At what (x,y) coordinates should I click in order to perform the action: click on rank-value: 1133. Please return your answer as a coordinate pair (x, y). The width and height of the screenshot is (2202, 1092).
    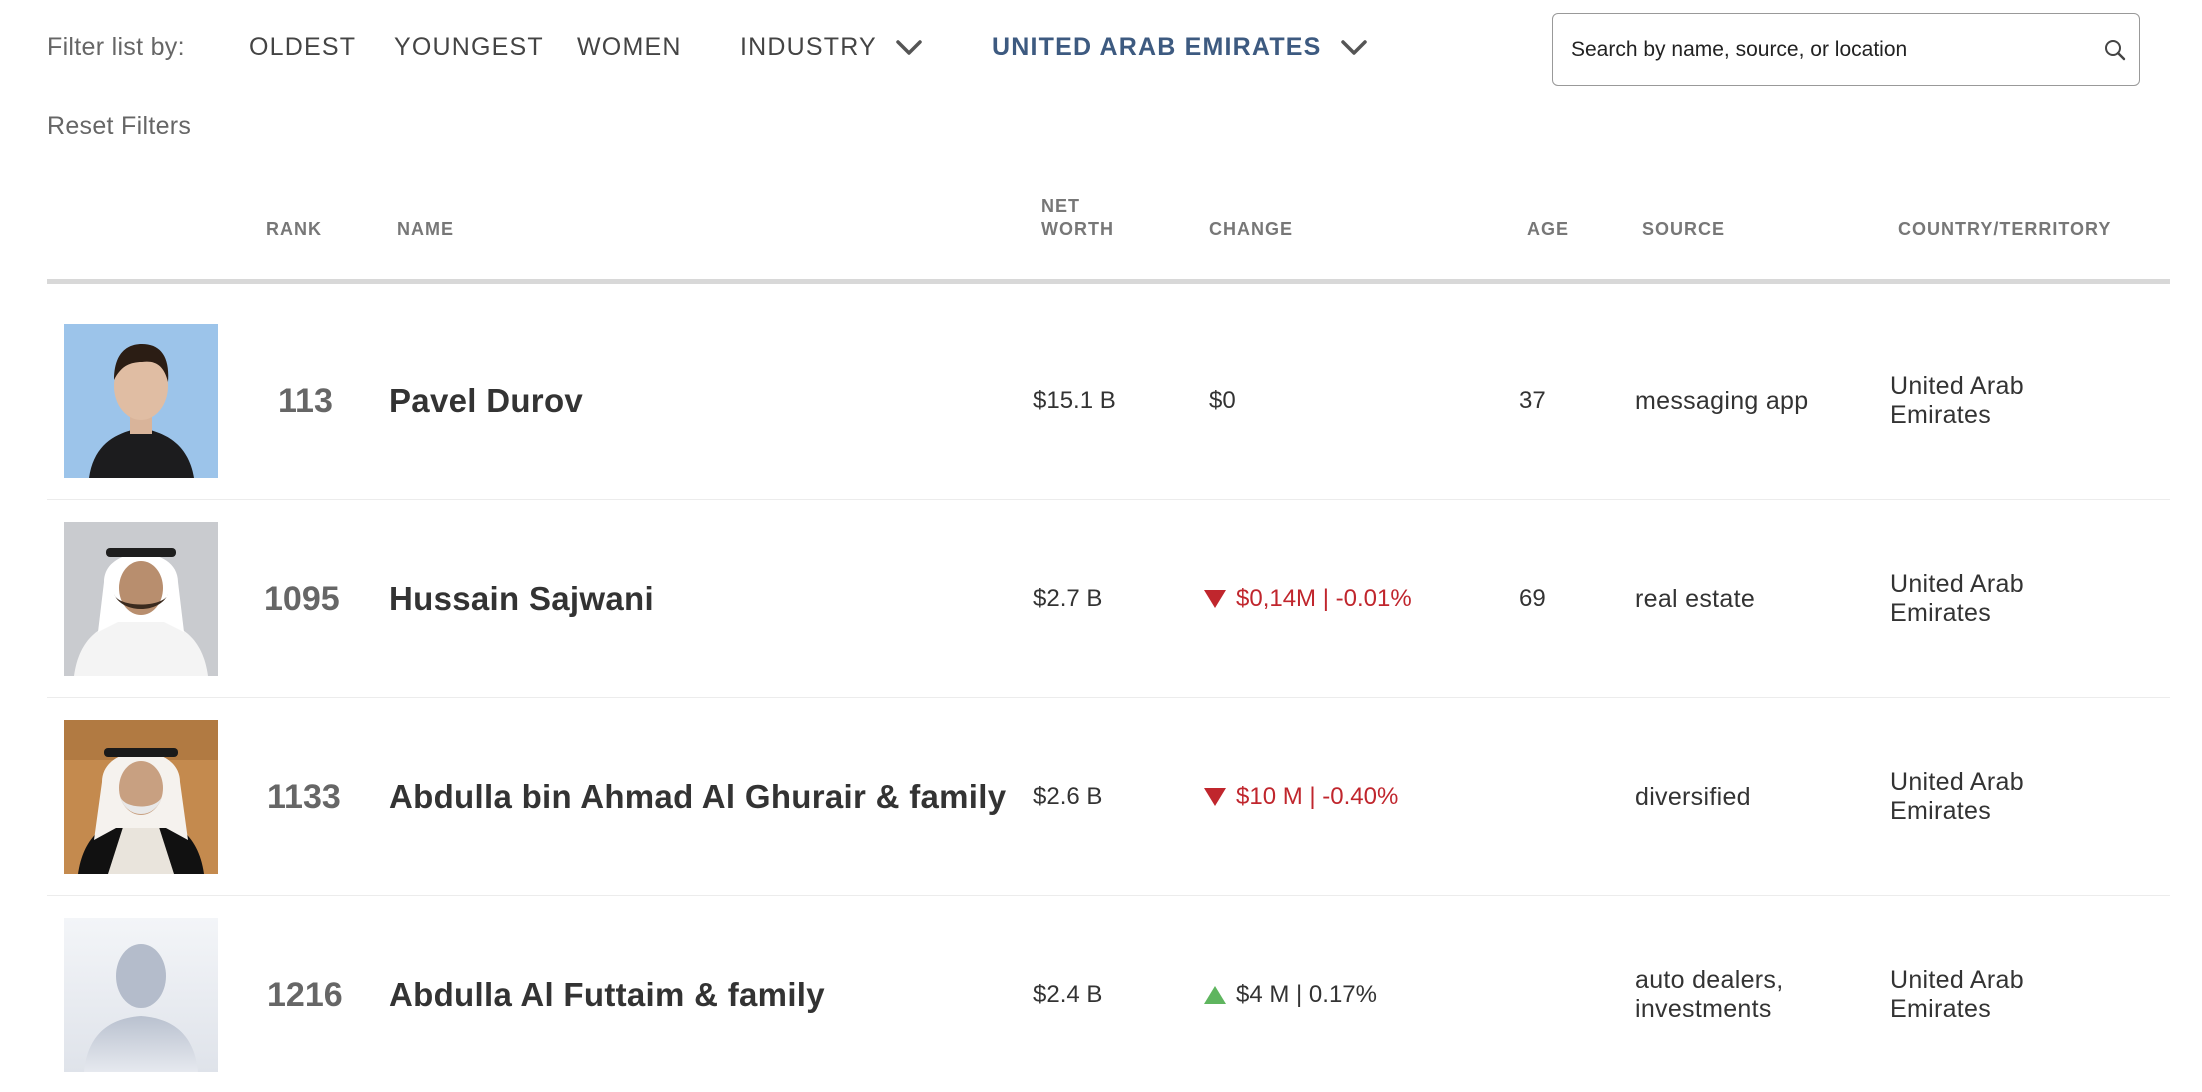
    Looking at the image, I should click on (304, 796).